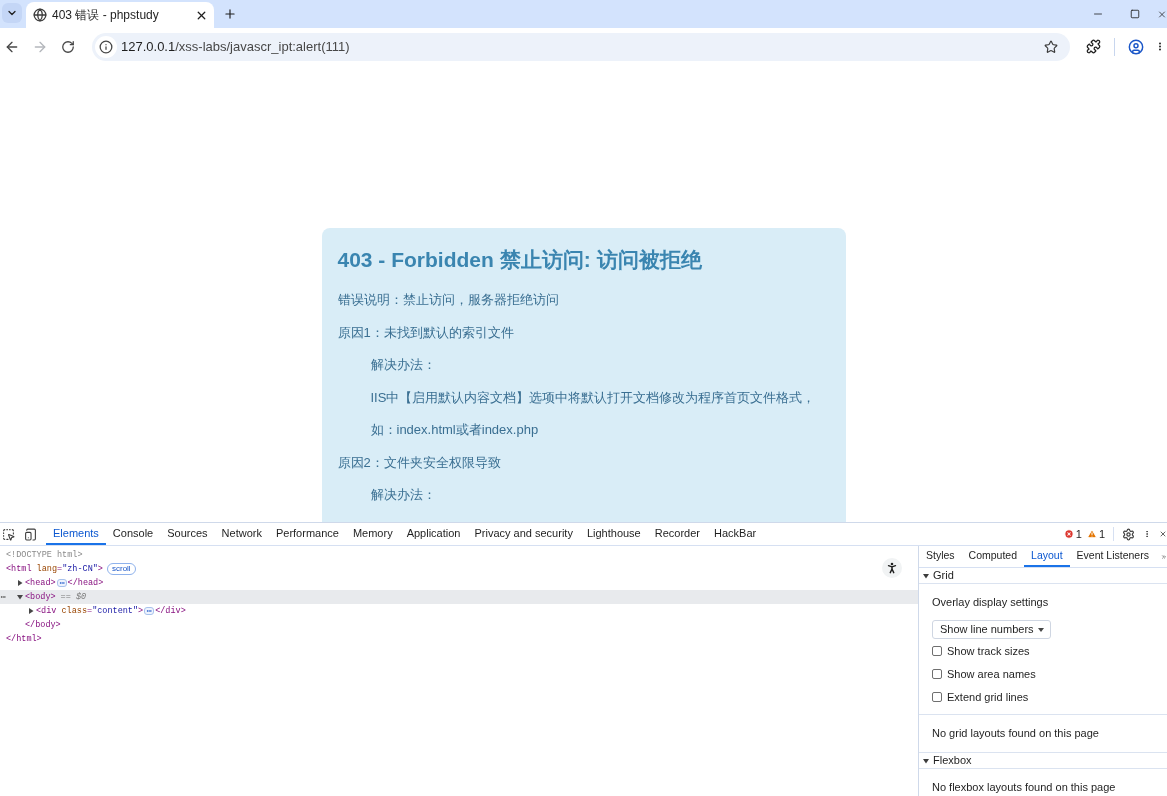  What do you see at coordinates (187, 534) in the screenshot?
I see `devtools-tab: Sources` at bounding box center [187, 534].